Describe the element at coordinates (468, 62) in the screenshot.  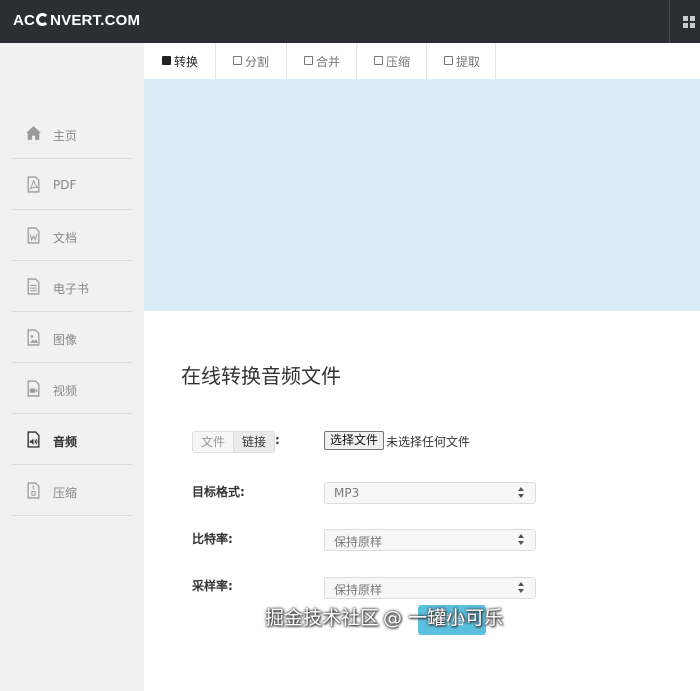
I see `tab-label: 提取` at that location.